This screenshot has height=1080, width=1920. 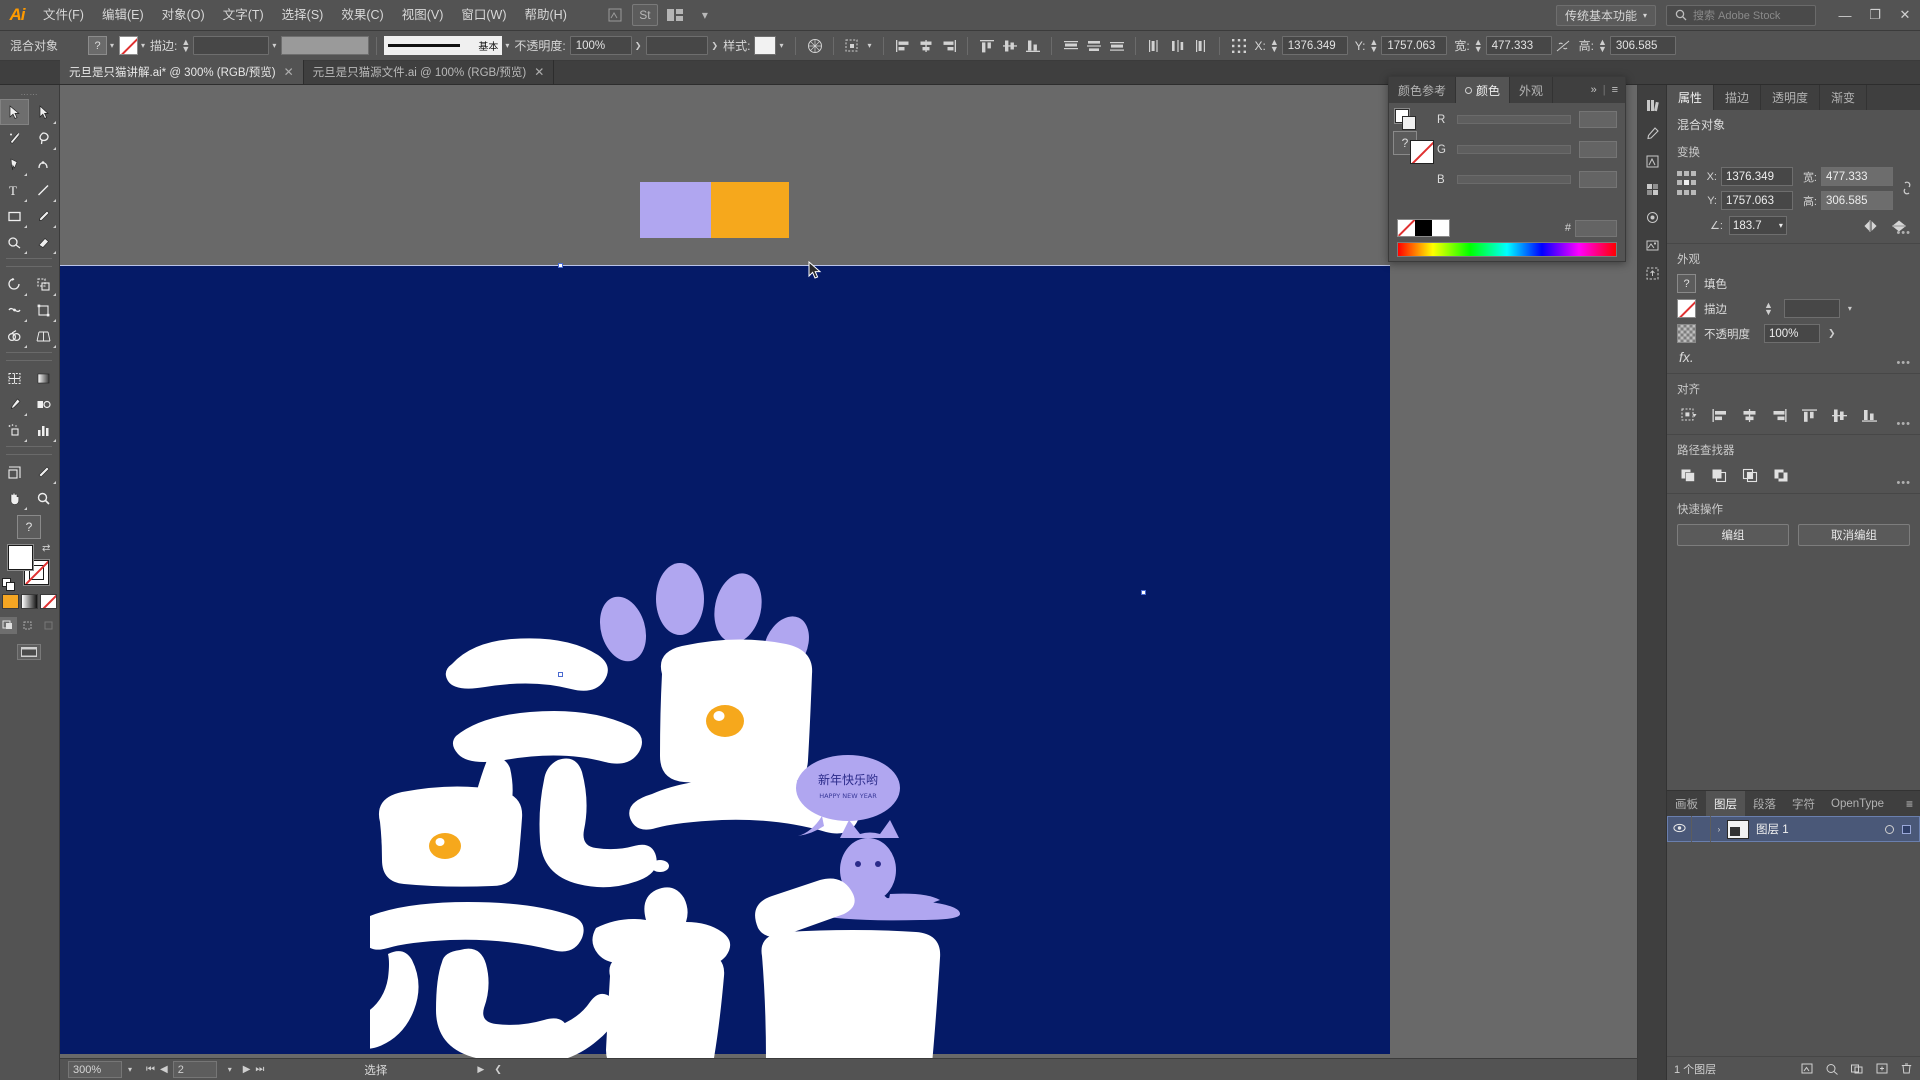 I want to click on delete-layer-icon, so click(x=1906, y=1068).